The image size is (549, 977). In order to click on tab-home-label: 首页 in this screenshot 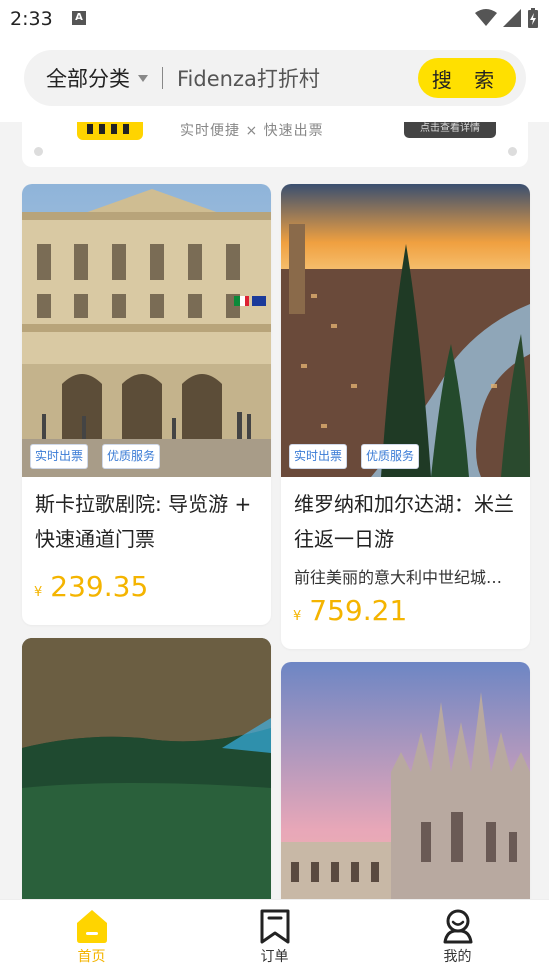, I will do `click(91, 957)`.